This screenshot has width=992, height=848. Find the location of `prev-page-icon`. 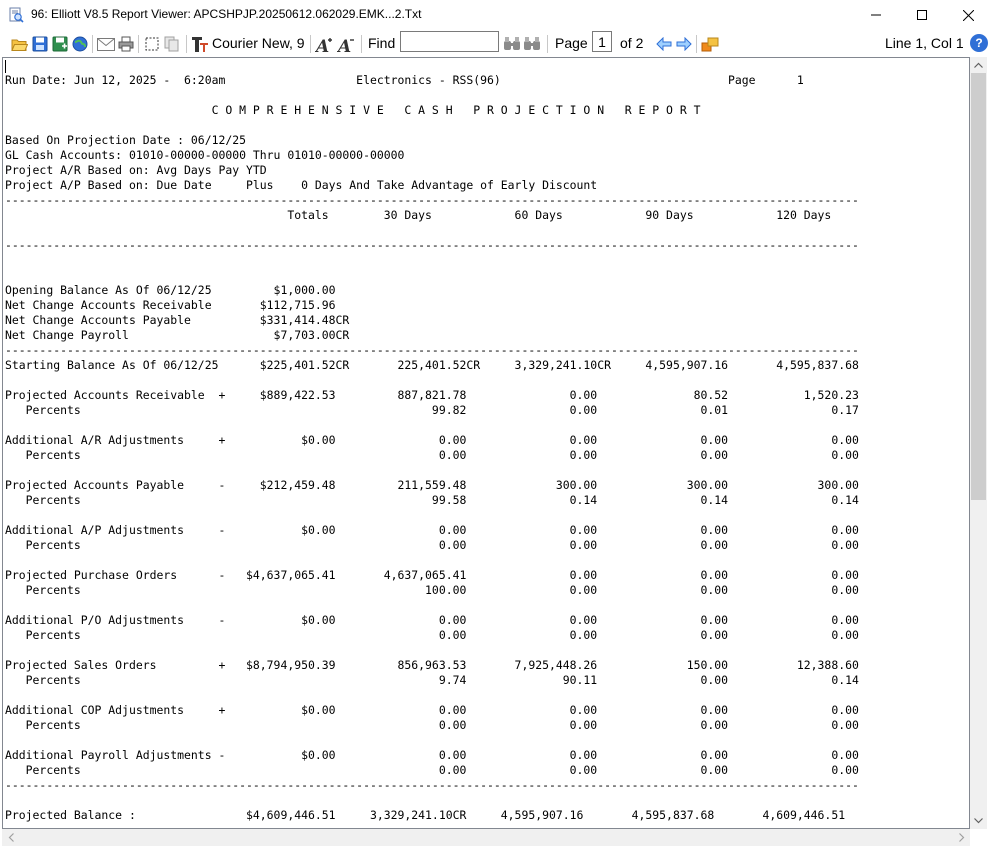

prev-page-icon is located at coordinates (663, 44).